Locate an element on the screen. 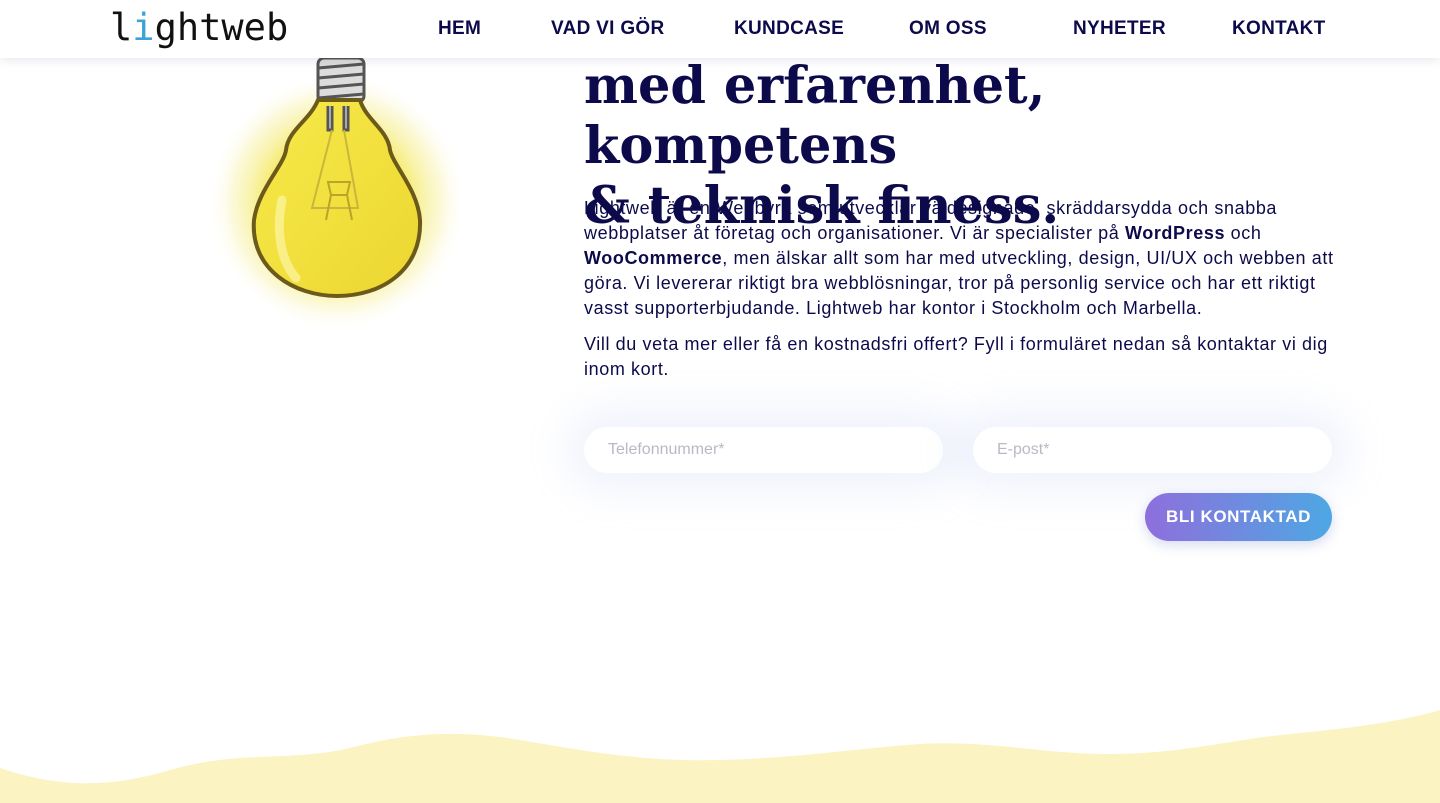  intro-bold-wordpress: WordPress is located at coordinates (1175, 233).